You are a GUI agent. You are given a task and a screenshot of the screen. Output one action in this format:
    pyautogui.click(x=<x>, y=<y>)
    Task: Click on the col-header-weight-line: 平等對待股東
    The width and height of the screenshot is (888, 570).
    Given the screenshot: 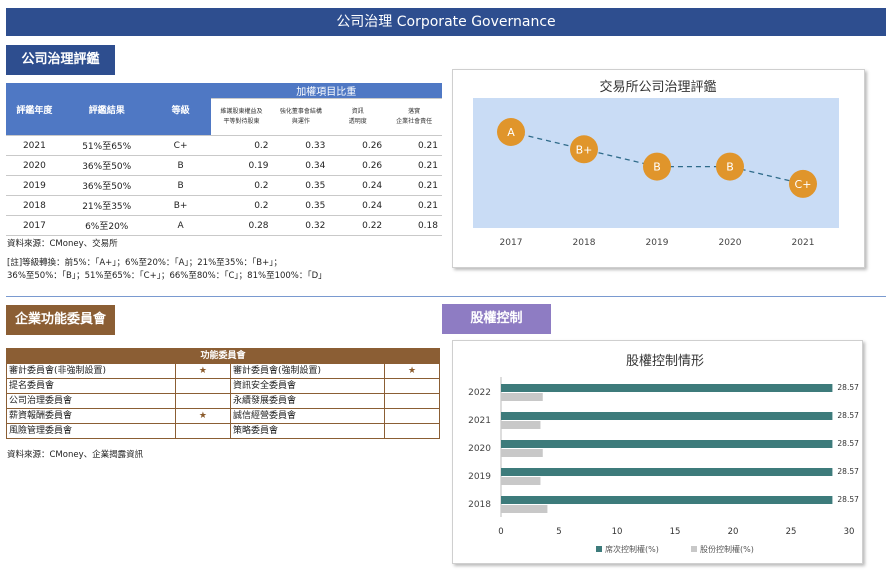 What is the action you would take?
    pyautogui.click(x=241, y=121)
    